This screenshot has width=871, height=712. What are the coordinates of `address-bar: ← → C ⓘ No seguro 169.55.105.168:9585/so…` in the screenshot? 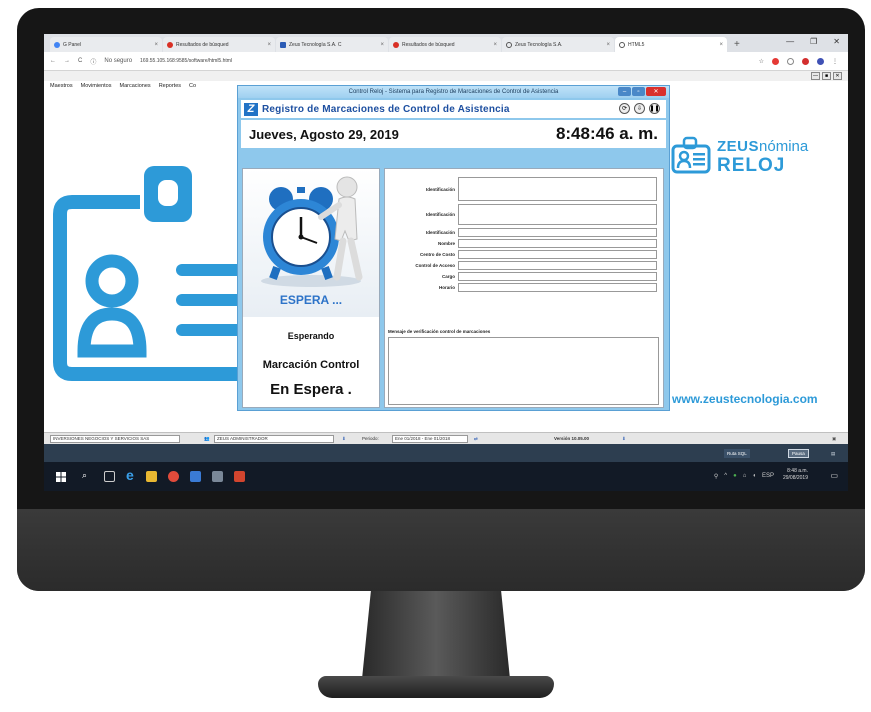 It's located at (446, 61).